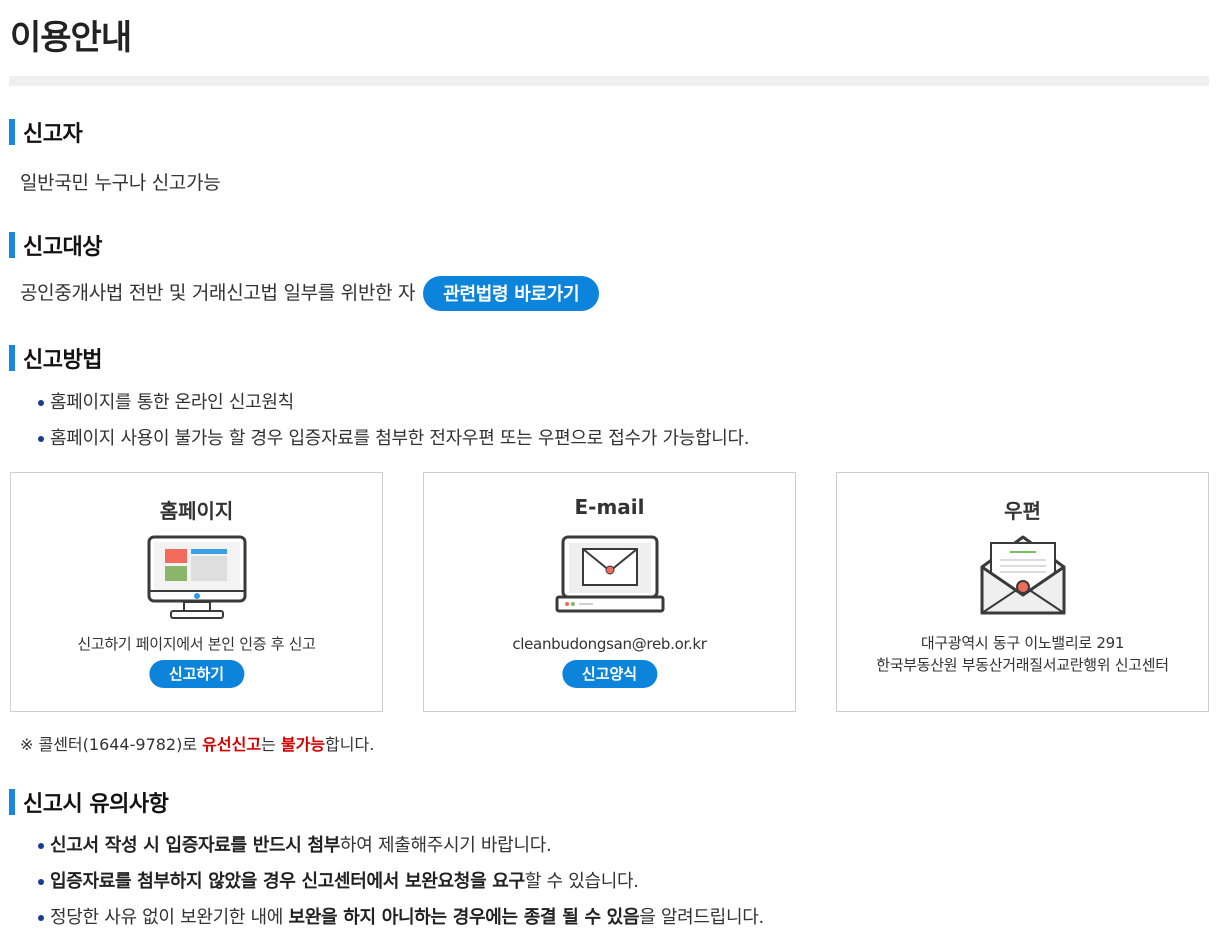 The width and height of the screenshot is (1219, 939). I want to click on note-highlight: 불가능, so click(303, 744).